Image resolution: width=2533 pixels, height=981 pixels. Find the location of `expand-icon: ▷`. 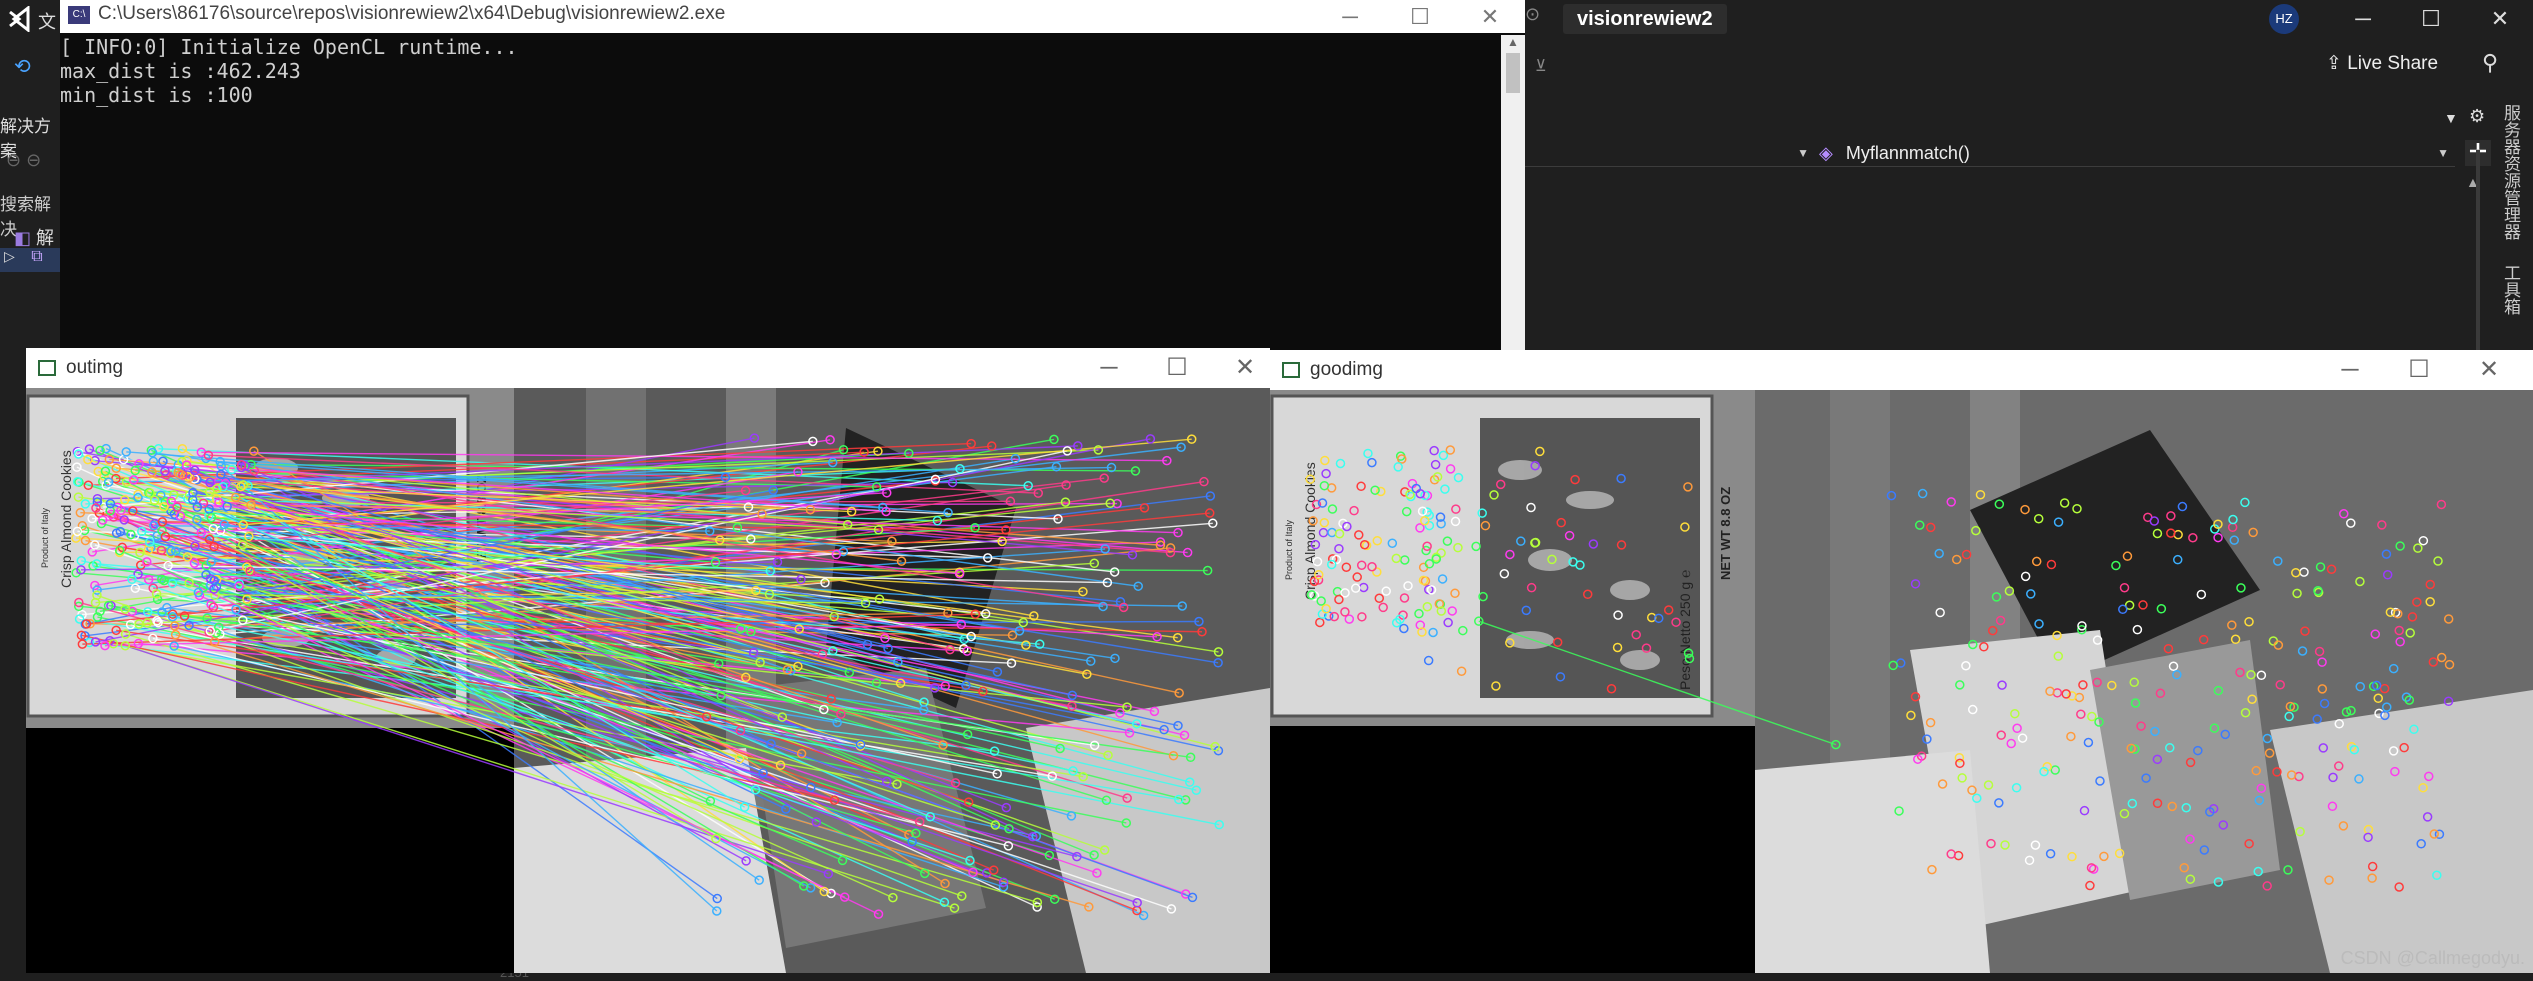

expand-icon: ▷ is located at coordinates (9, 256).